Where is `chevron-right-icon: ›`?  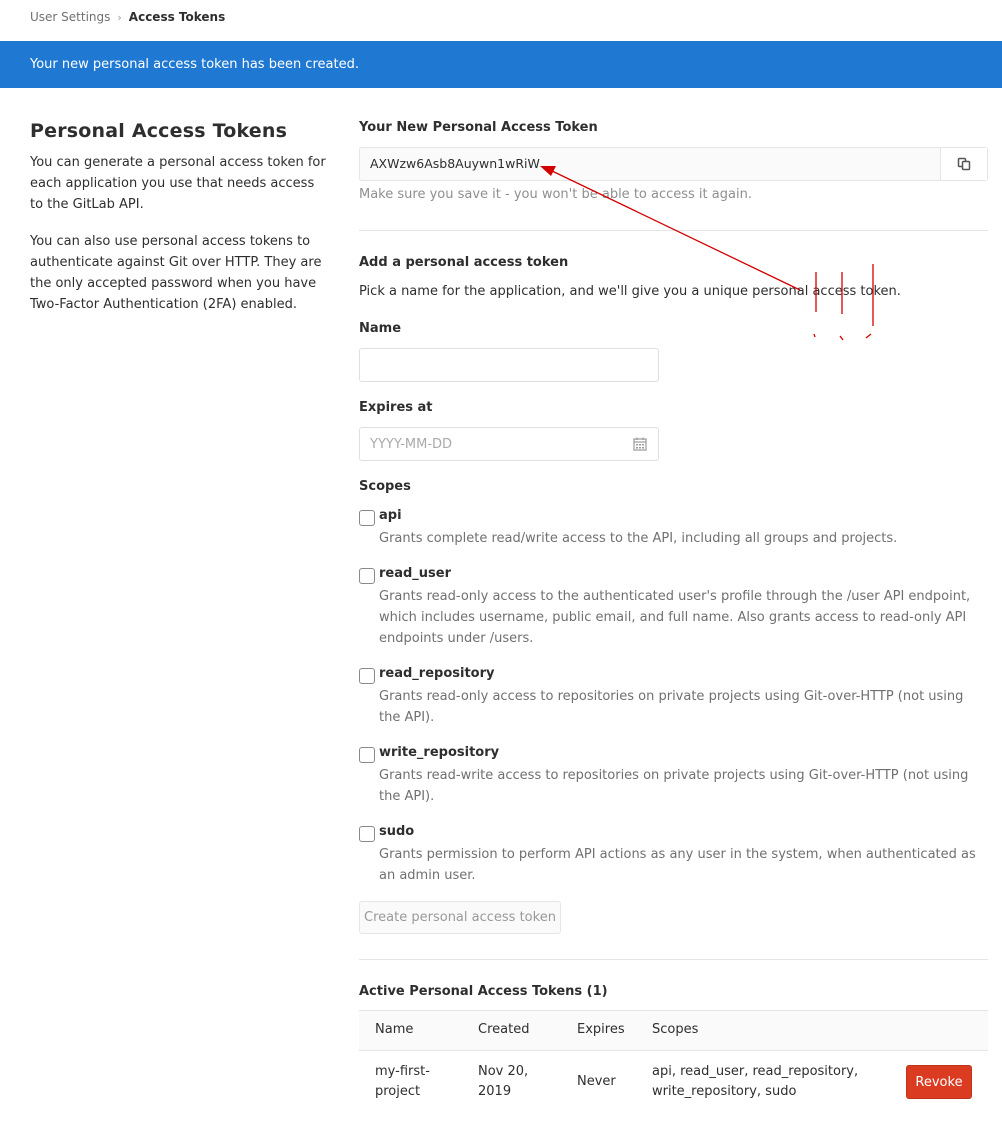 chevron-right-icon: › is located at coordinates (119, 17).